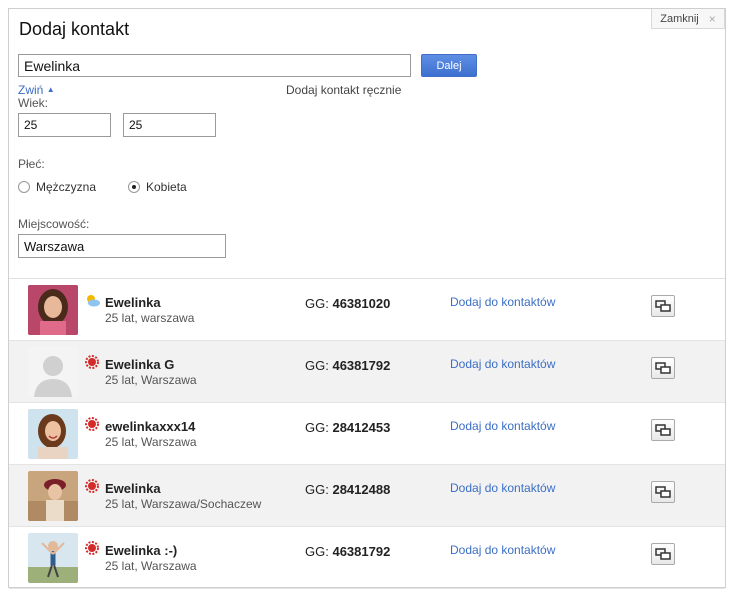 This screenshot has width=734, height=597. What do you see at coordinates (140, 364) in the screenshot?
I see `contact-name: Ewelinka G` at bounding box center [140, 364].